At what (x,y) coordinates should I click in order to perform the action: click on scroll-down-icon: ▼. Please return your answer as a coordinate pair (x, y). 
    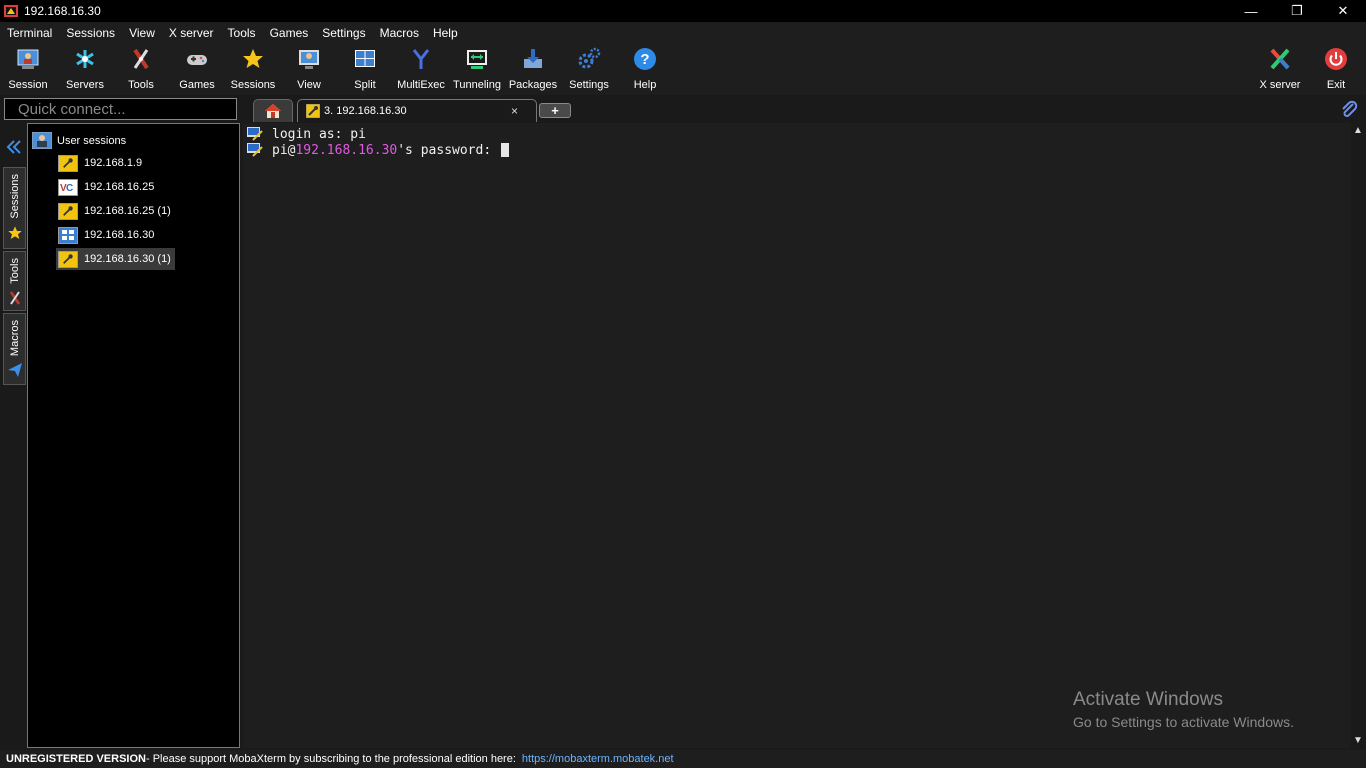
    Looking at the image, I should click on (1358, 740).